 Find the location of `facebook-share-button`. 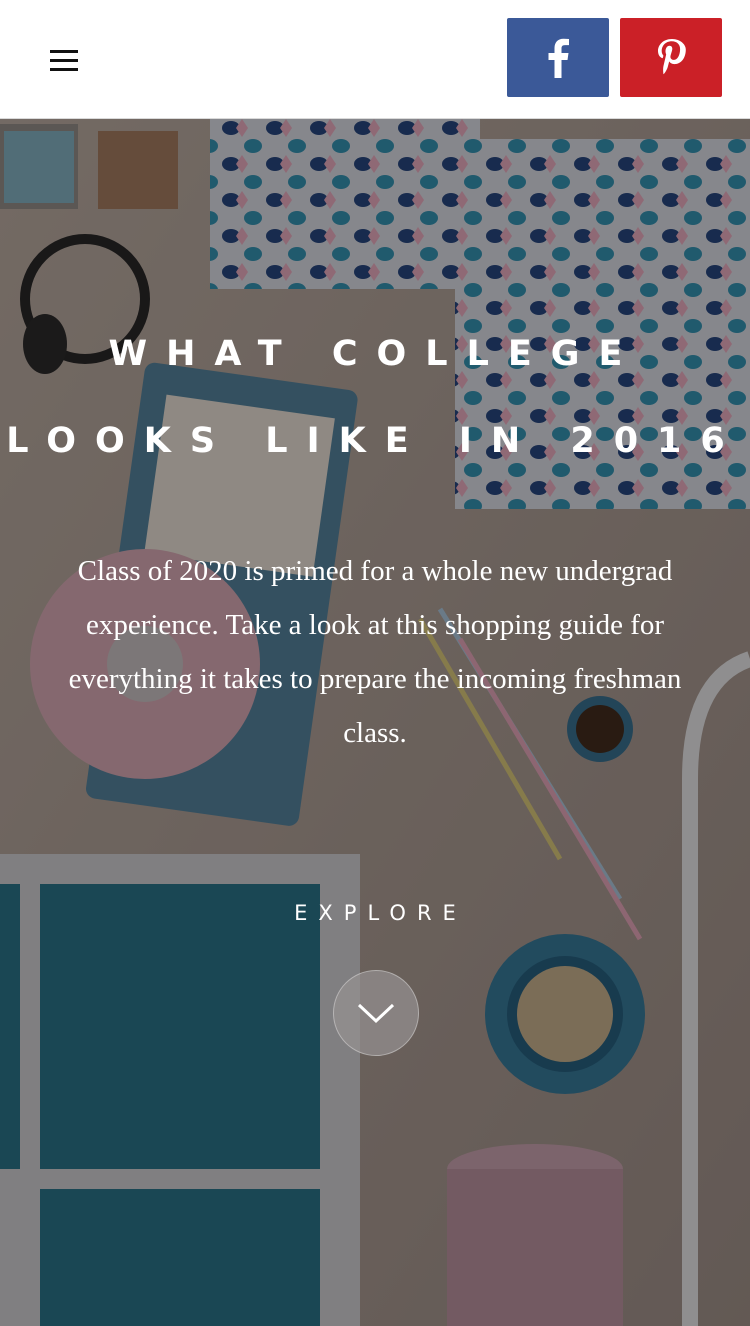

facebook-share-button is located at coordinates (558, 57).